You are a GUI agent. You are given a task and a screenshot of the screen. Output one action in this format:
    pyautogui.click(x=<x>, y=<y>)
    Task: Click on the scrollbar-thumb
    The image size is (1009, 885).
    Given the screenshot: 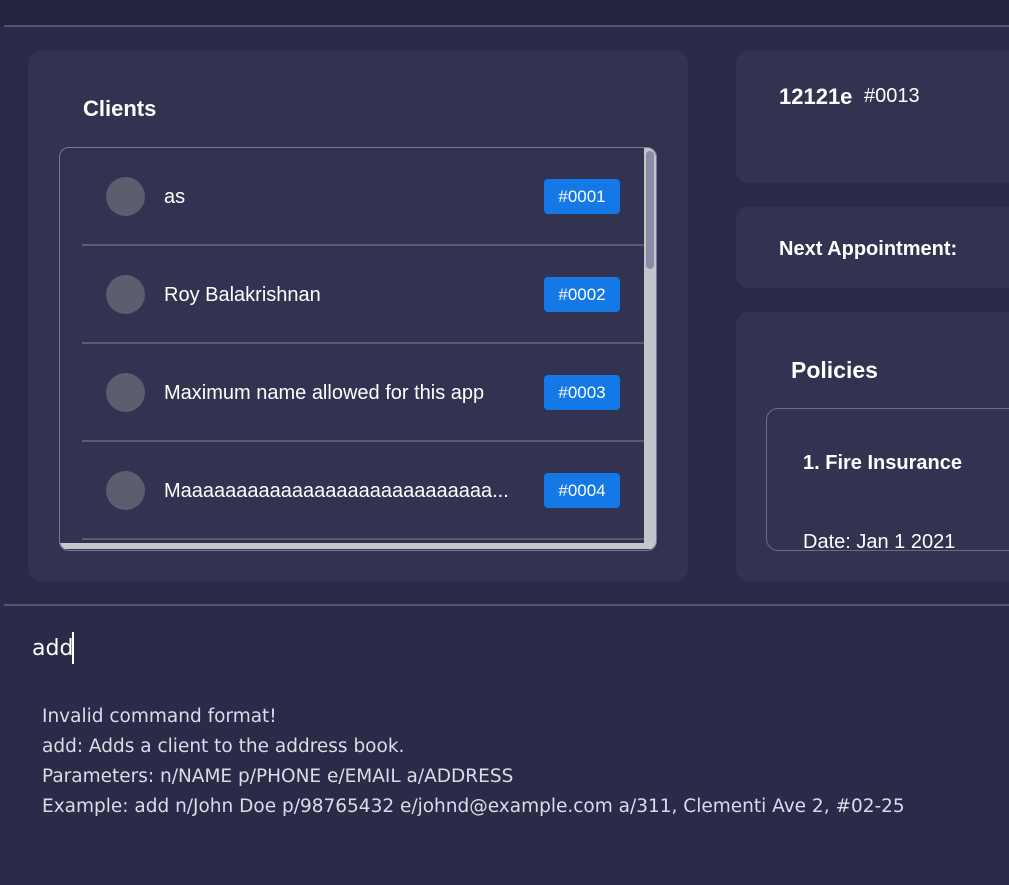 What is the action you would take?
    pyautogui.click(x=650, y=210)
    